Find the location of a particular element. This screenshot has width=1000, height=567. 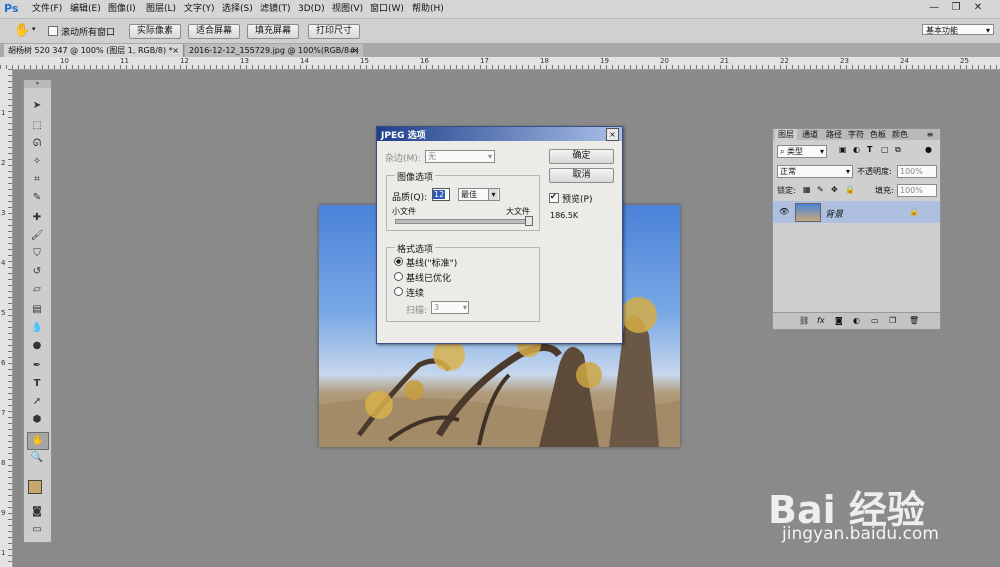

path-select-icon: ➚ is located at coordinates (37, 402).